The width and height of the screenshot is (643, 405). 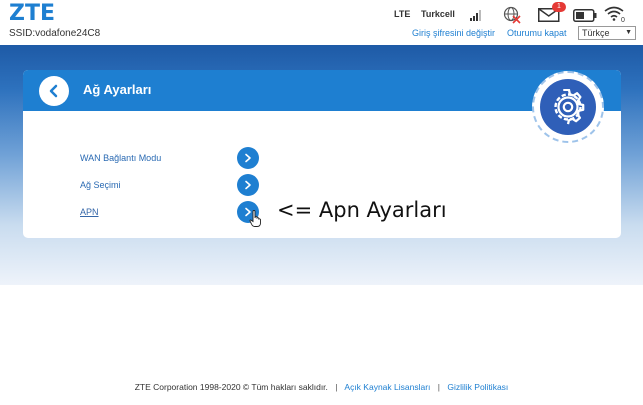 I want to click on wan-connection-mode-arrow-button, so click(x=248, y=158).